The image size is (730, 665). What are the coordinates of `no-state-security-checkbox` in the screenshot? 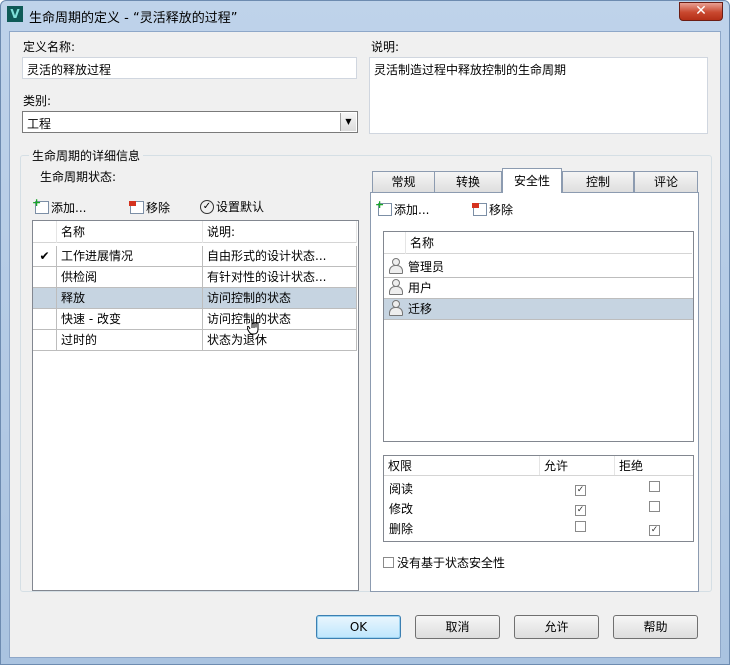 It's located at (388, 562).